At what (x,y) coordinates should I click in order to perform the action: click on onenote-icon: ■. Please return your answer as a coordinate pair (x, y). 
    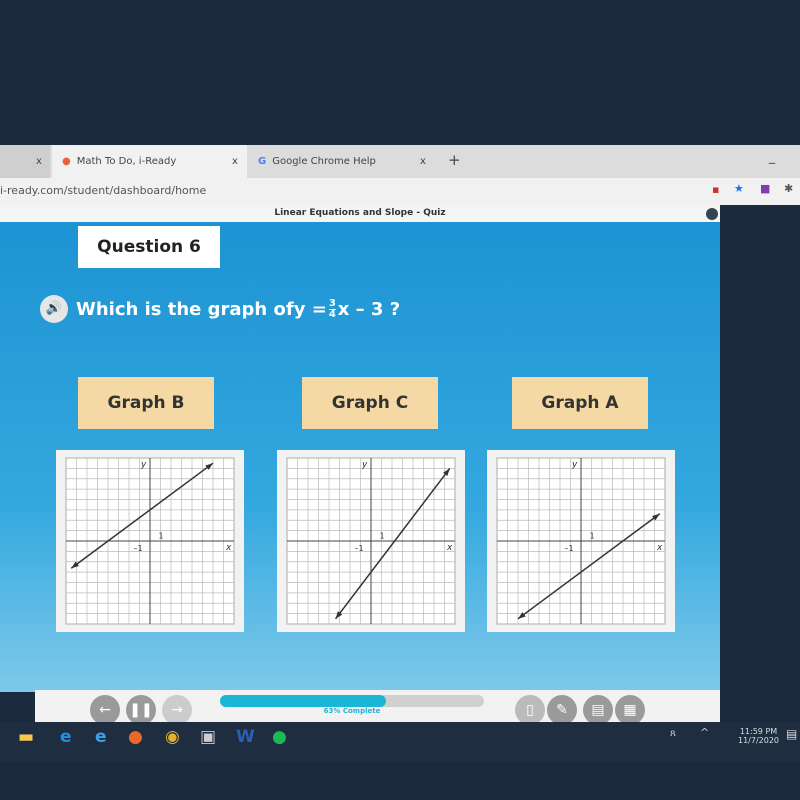
    Looking at the image, I should click on (765, 188).